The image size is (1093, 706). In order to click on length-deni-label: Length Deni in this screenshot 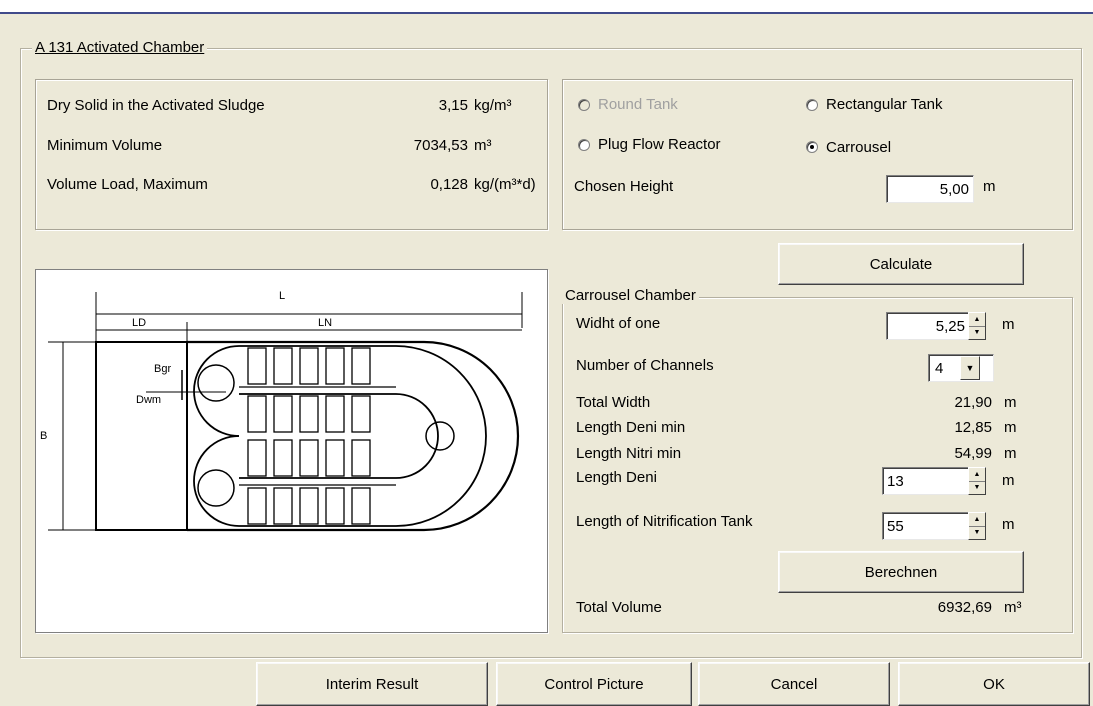, I will do `click(616, 477)`.